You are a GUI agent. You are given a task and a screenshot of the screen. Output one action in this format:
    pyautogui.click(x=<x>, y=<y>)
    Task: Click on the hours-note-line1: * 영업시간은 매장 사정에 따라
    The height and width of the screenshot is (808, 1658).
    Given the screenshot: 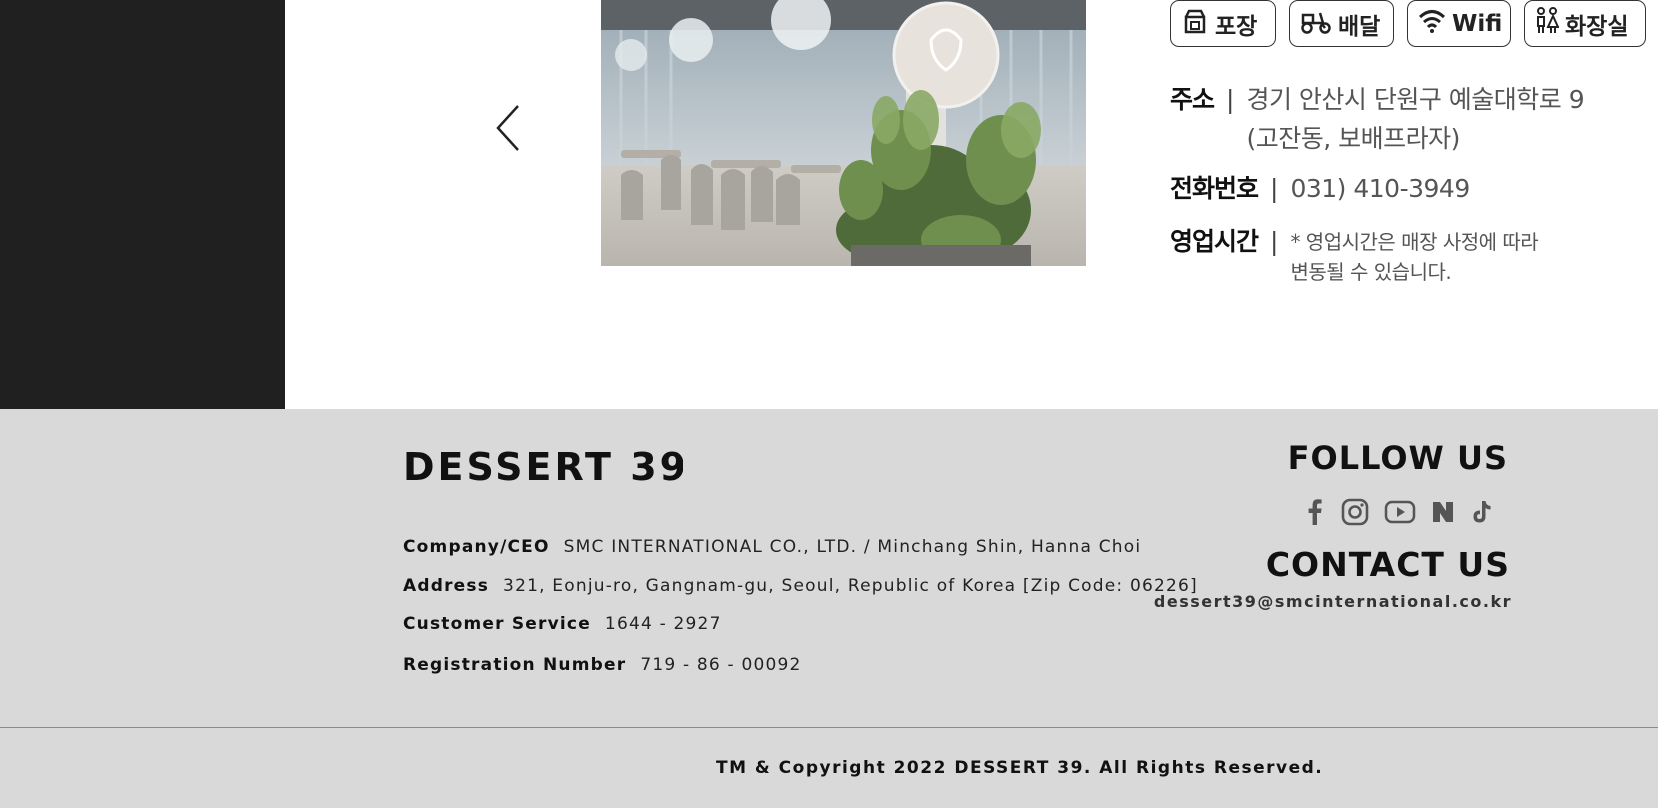 What is the action you would take?
    pyautogui.click(x=1414, y=242)
    